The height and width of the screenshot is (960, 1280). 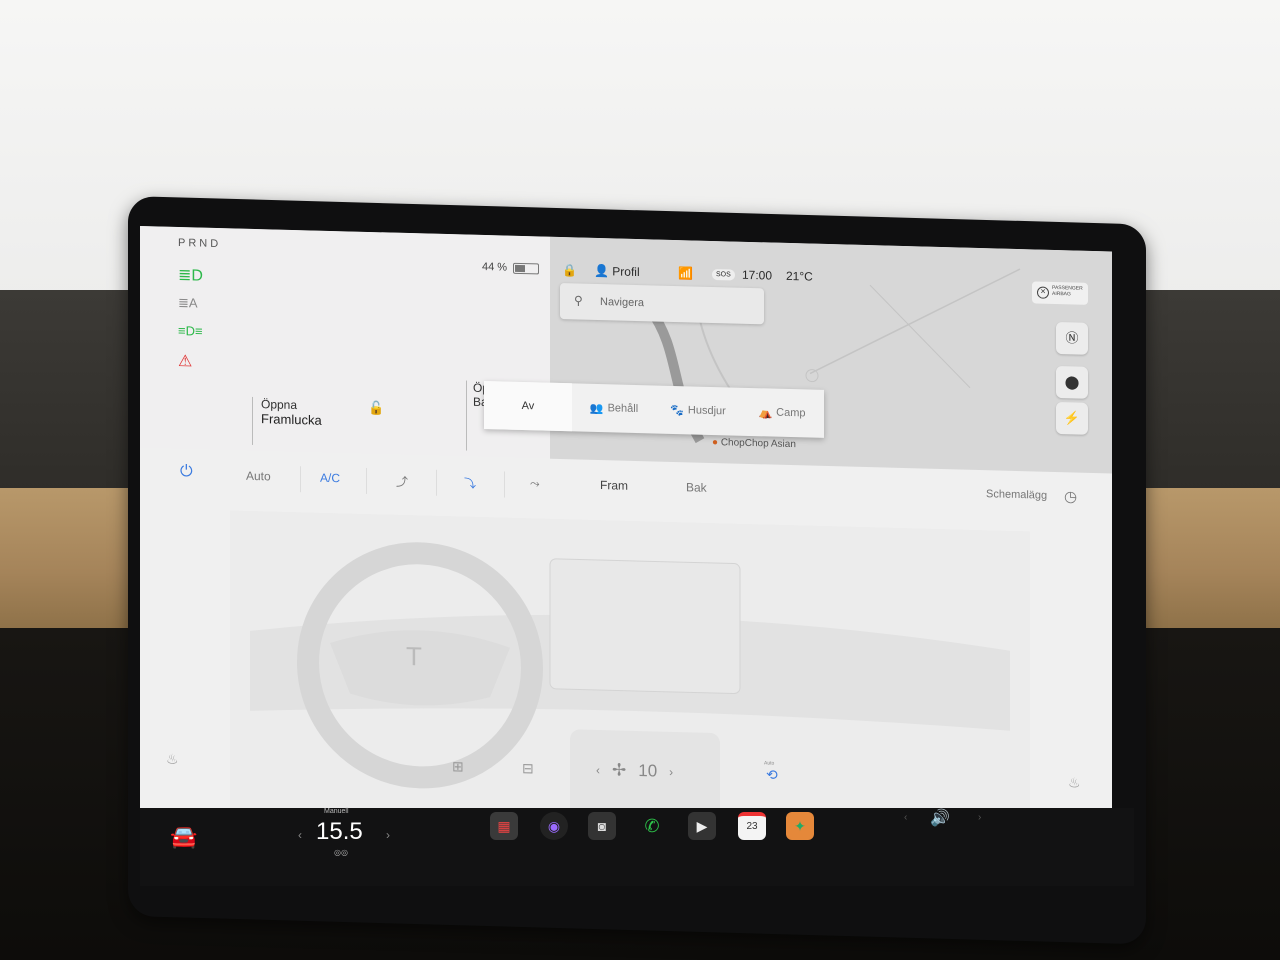 What do you see at coordinates (677, 410) in the screenshot?
I see `pet-icon: 🐾` at bounding box center [677, 410].